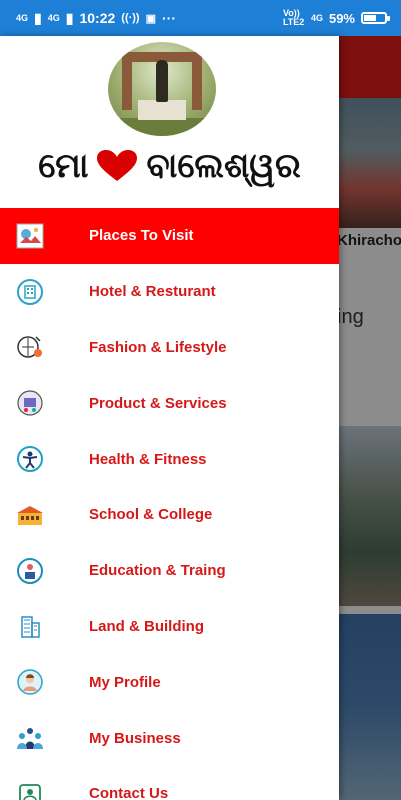 Image resolution: width=401 pixels, height=800 pixels. Describe the element at coordinates (158, 347) in the screenshot. I see `menu-item-label: Fashion & Lifestyle` at that location.